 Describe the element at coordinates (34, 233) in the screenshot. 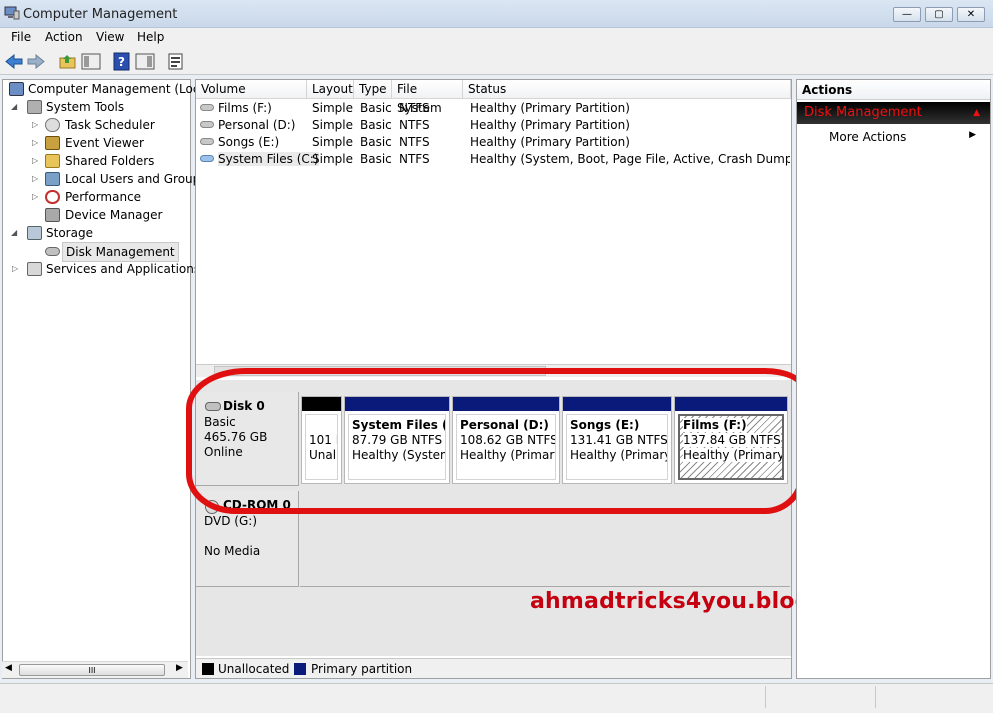

I see `storage-icon` at that location.